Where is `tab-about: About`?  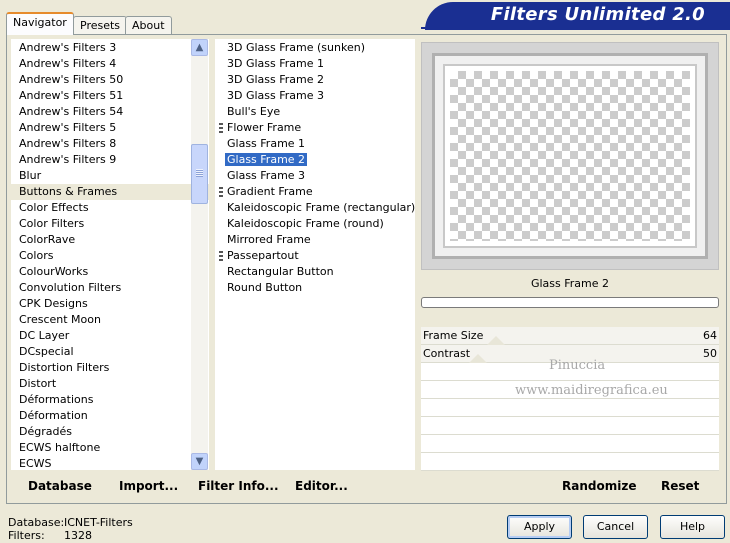 tab-about: About is located at coordinates (148, 25).